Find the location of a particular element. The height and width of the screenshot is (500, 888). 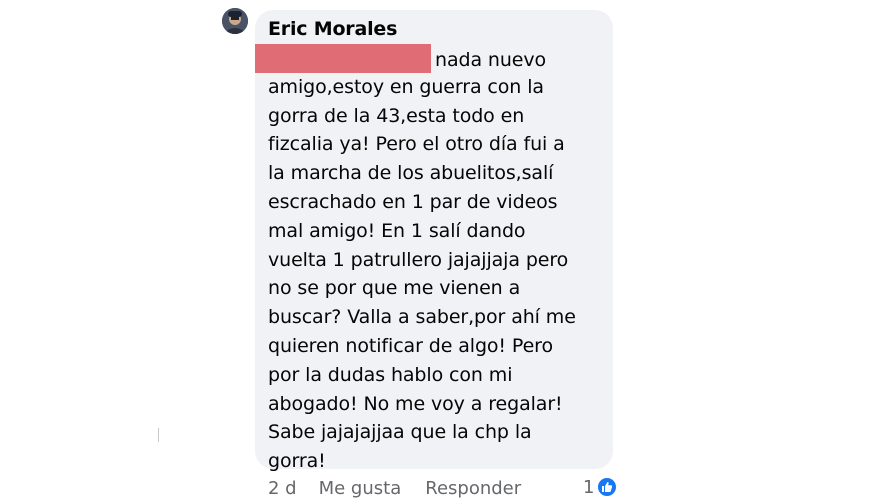

comment-line: amigo,estoy en guerra con la is located at coordinates (406, 86).